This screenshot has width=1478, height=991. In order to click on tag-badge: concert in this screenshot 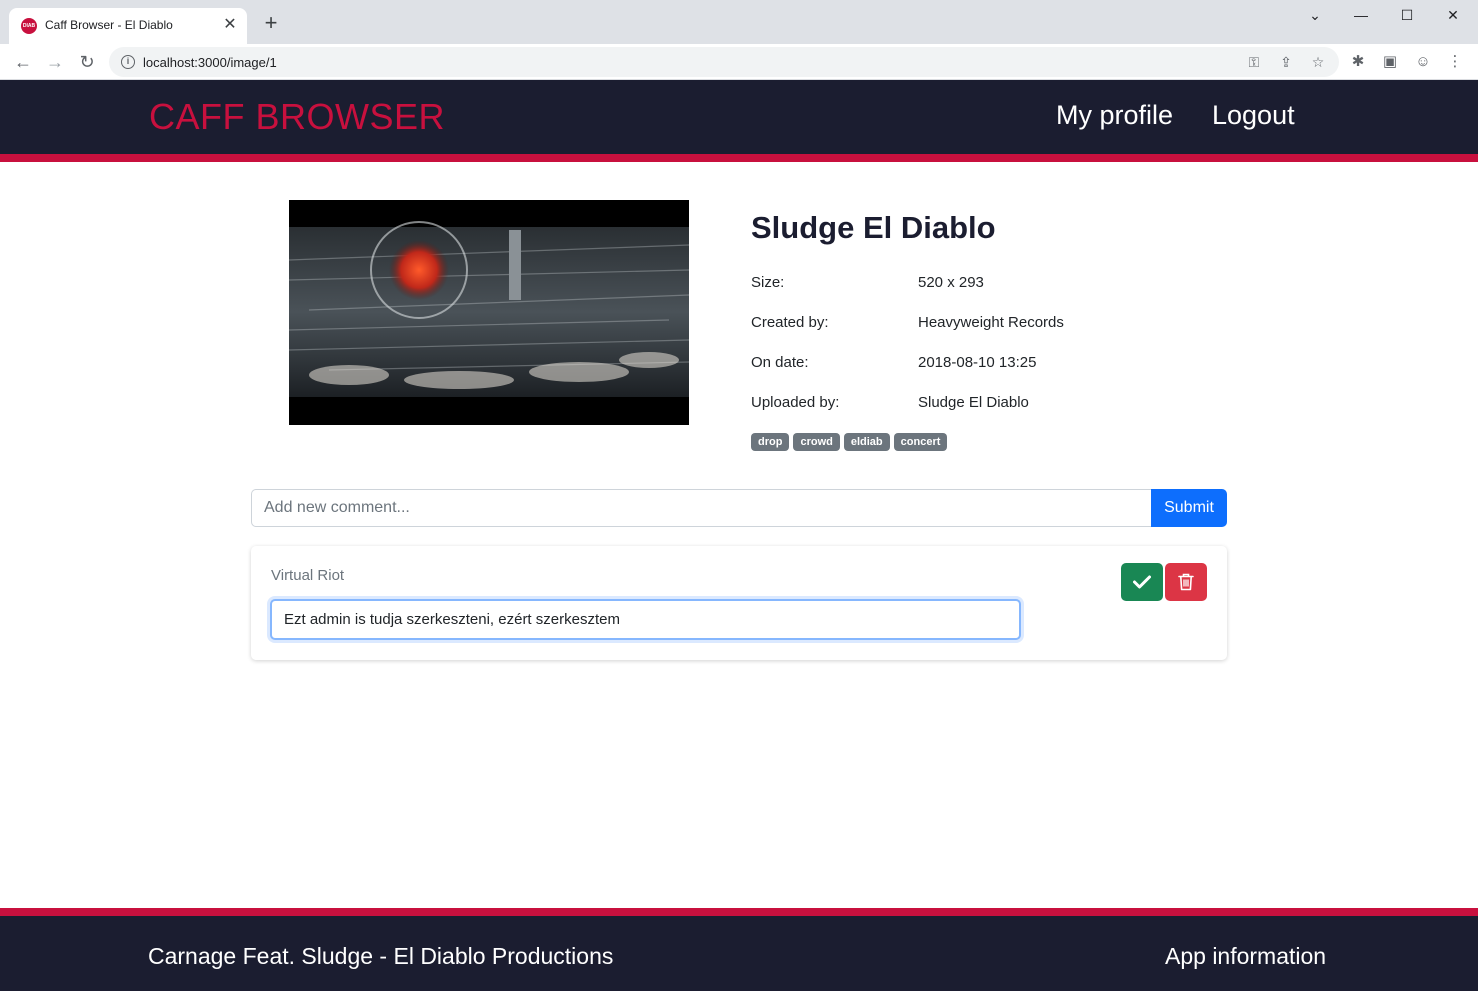, I will do `click(920, 442)`.